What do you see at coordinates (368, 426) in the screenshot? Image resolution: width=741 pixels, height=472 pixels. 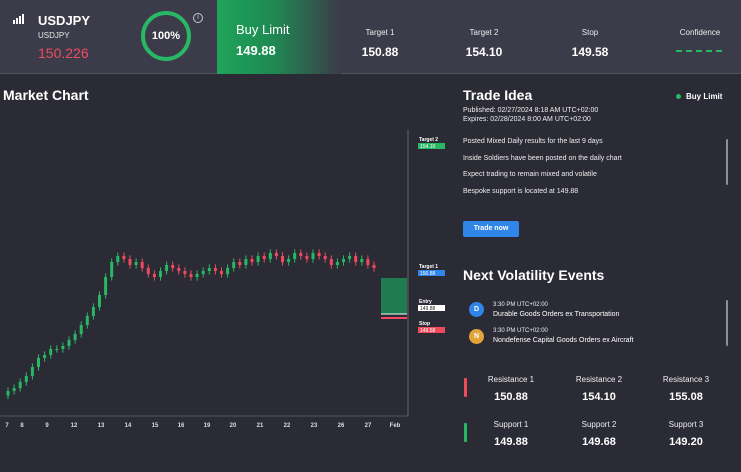 I see `x-tick-label: 27` at bounding box center [368, 426].